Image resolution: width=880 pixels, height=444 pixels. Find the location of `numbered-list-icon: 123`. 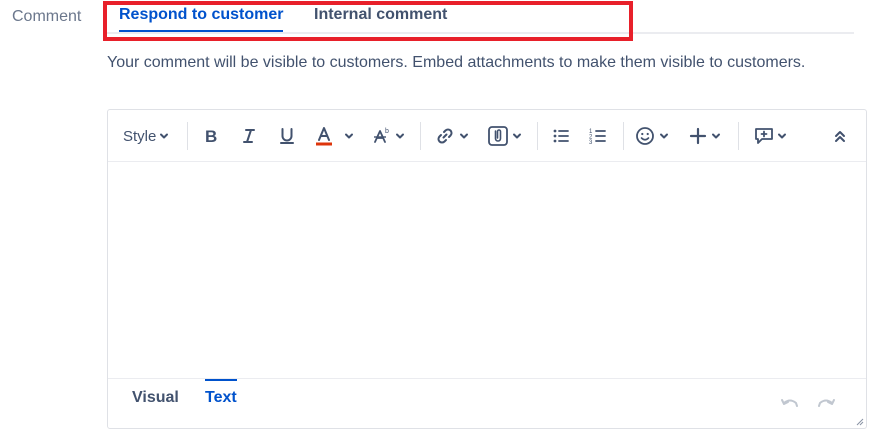

numbered-list-icon: 123 is located at coordinates (597, 137).